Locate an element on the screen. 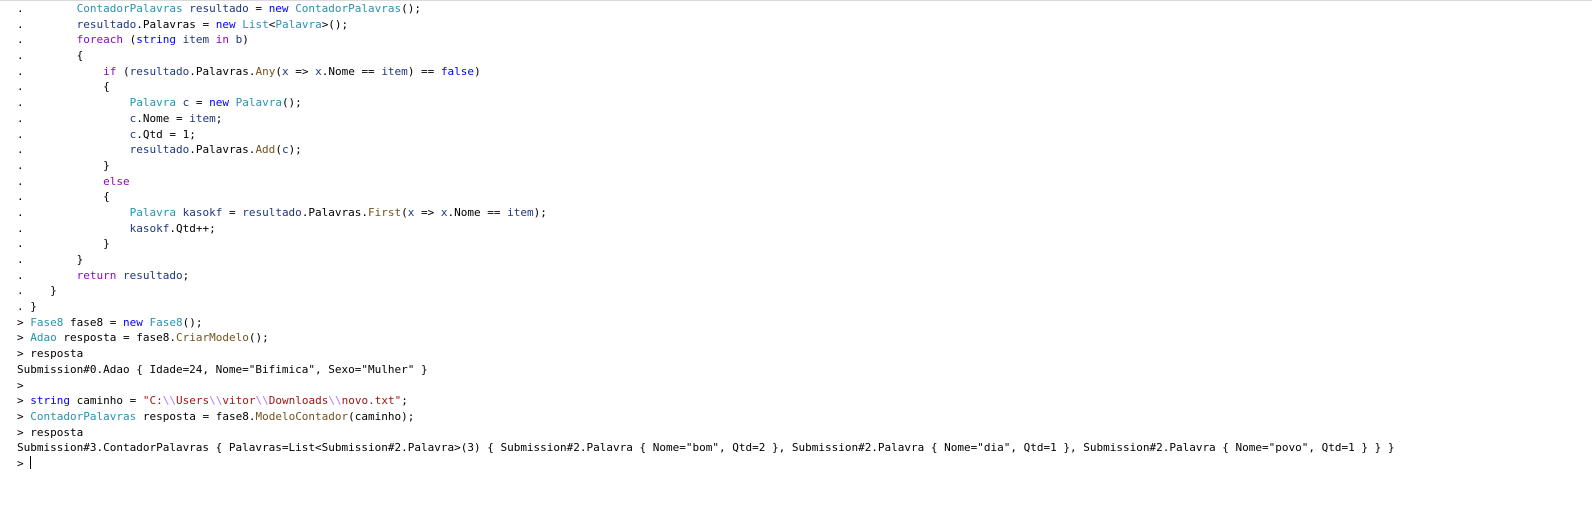  code-token: foreach is located at coordinates (99, 40).